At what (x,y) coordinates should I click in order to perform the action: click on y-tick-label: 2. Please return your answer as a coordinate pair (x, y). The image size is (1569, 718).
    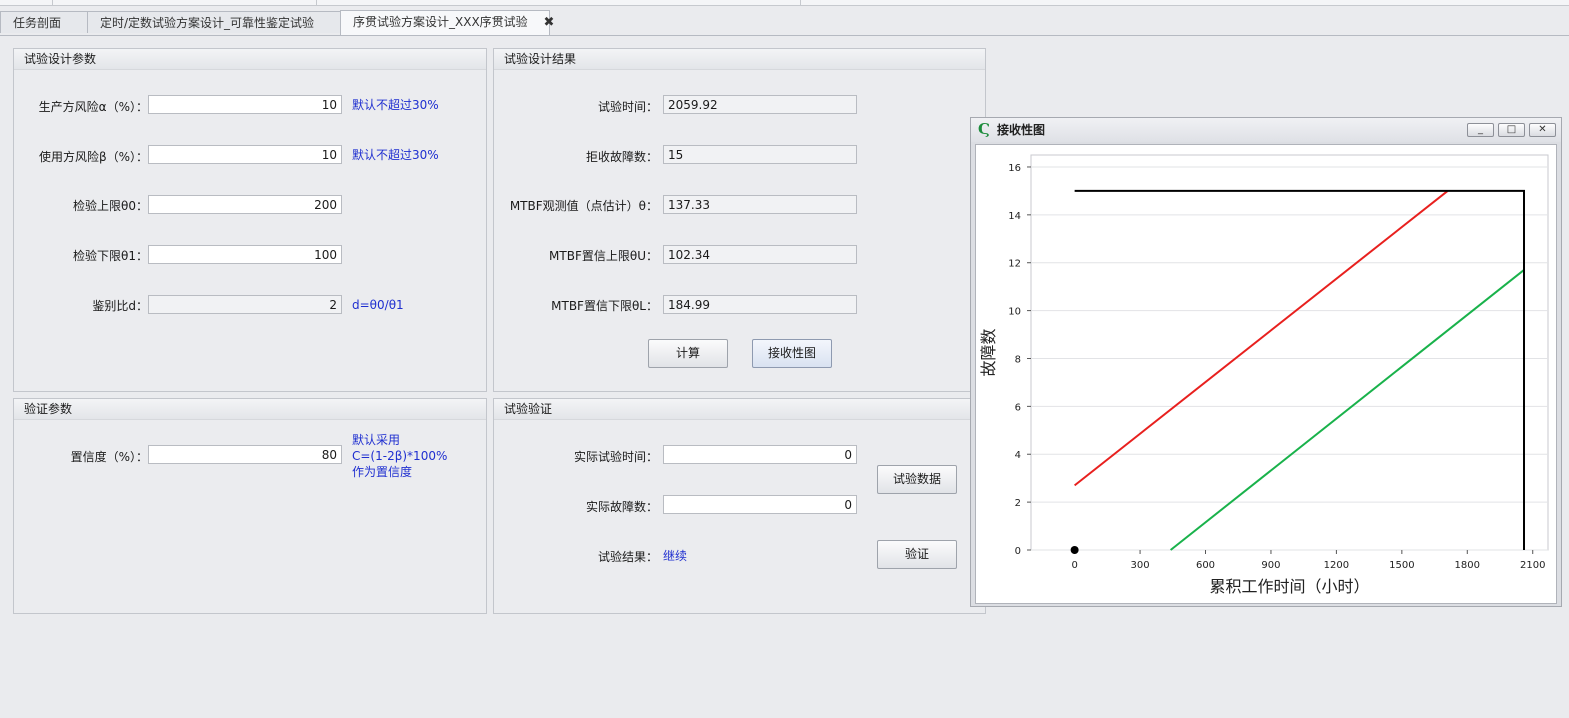
    Looking at the image, I should click on (1018, 503).